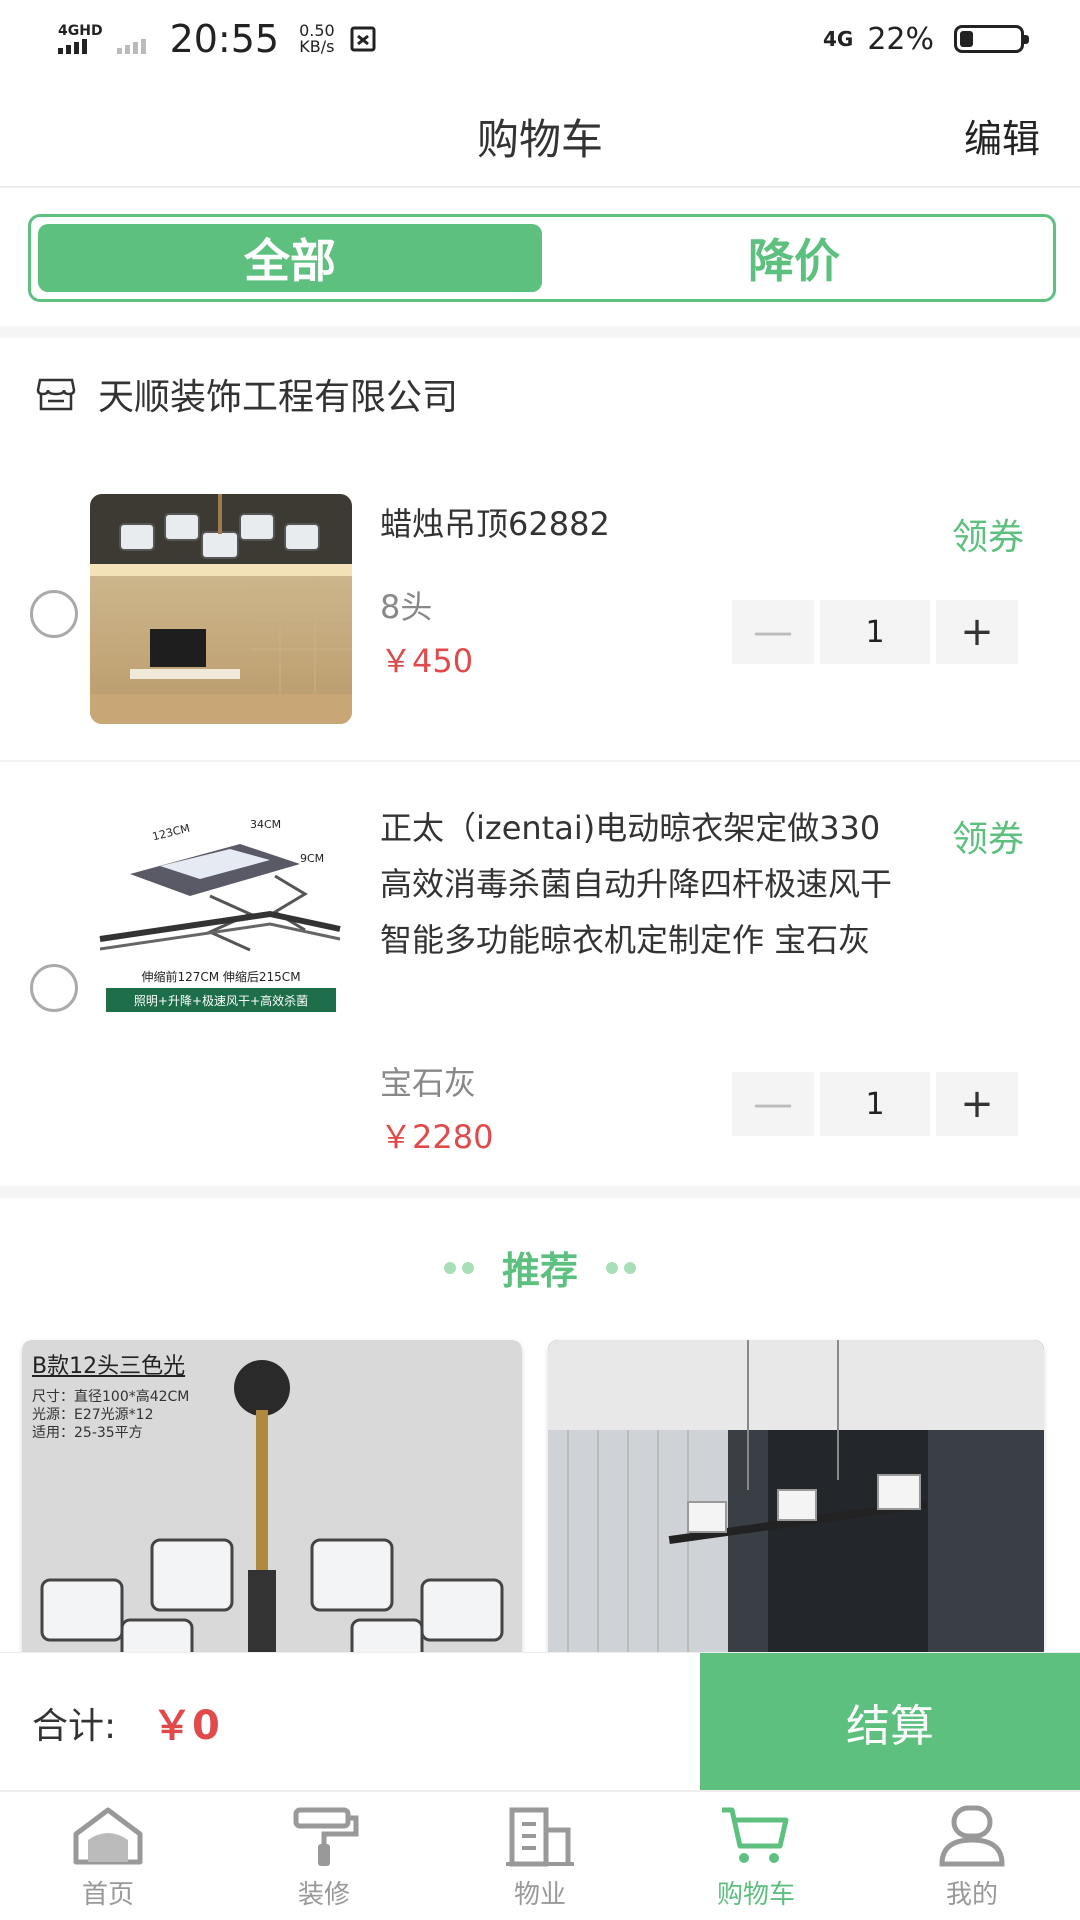 This screenshot has width=1080, height=1920. I want to click on spec-line: 光源：E27光源*12, so click(93, 1415).